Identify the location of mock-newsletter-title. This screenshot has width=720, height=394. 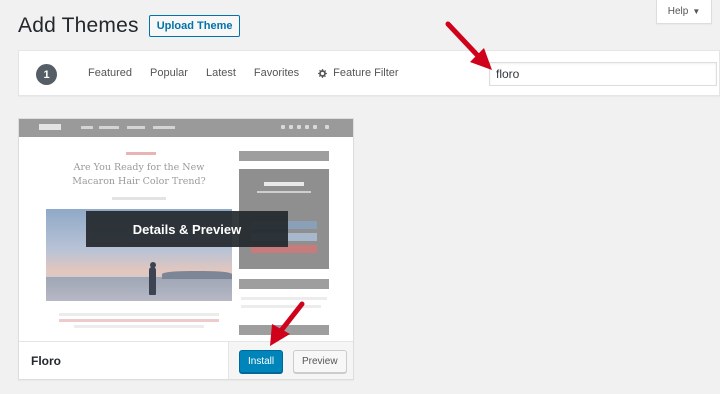
(284, 184).